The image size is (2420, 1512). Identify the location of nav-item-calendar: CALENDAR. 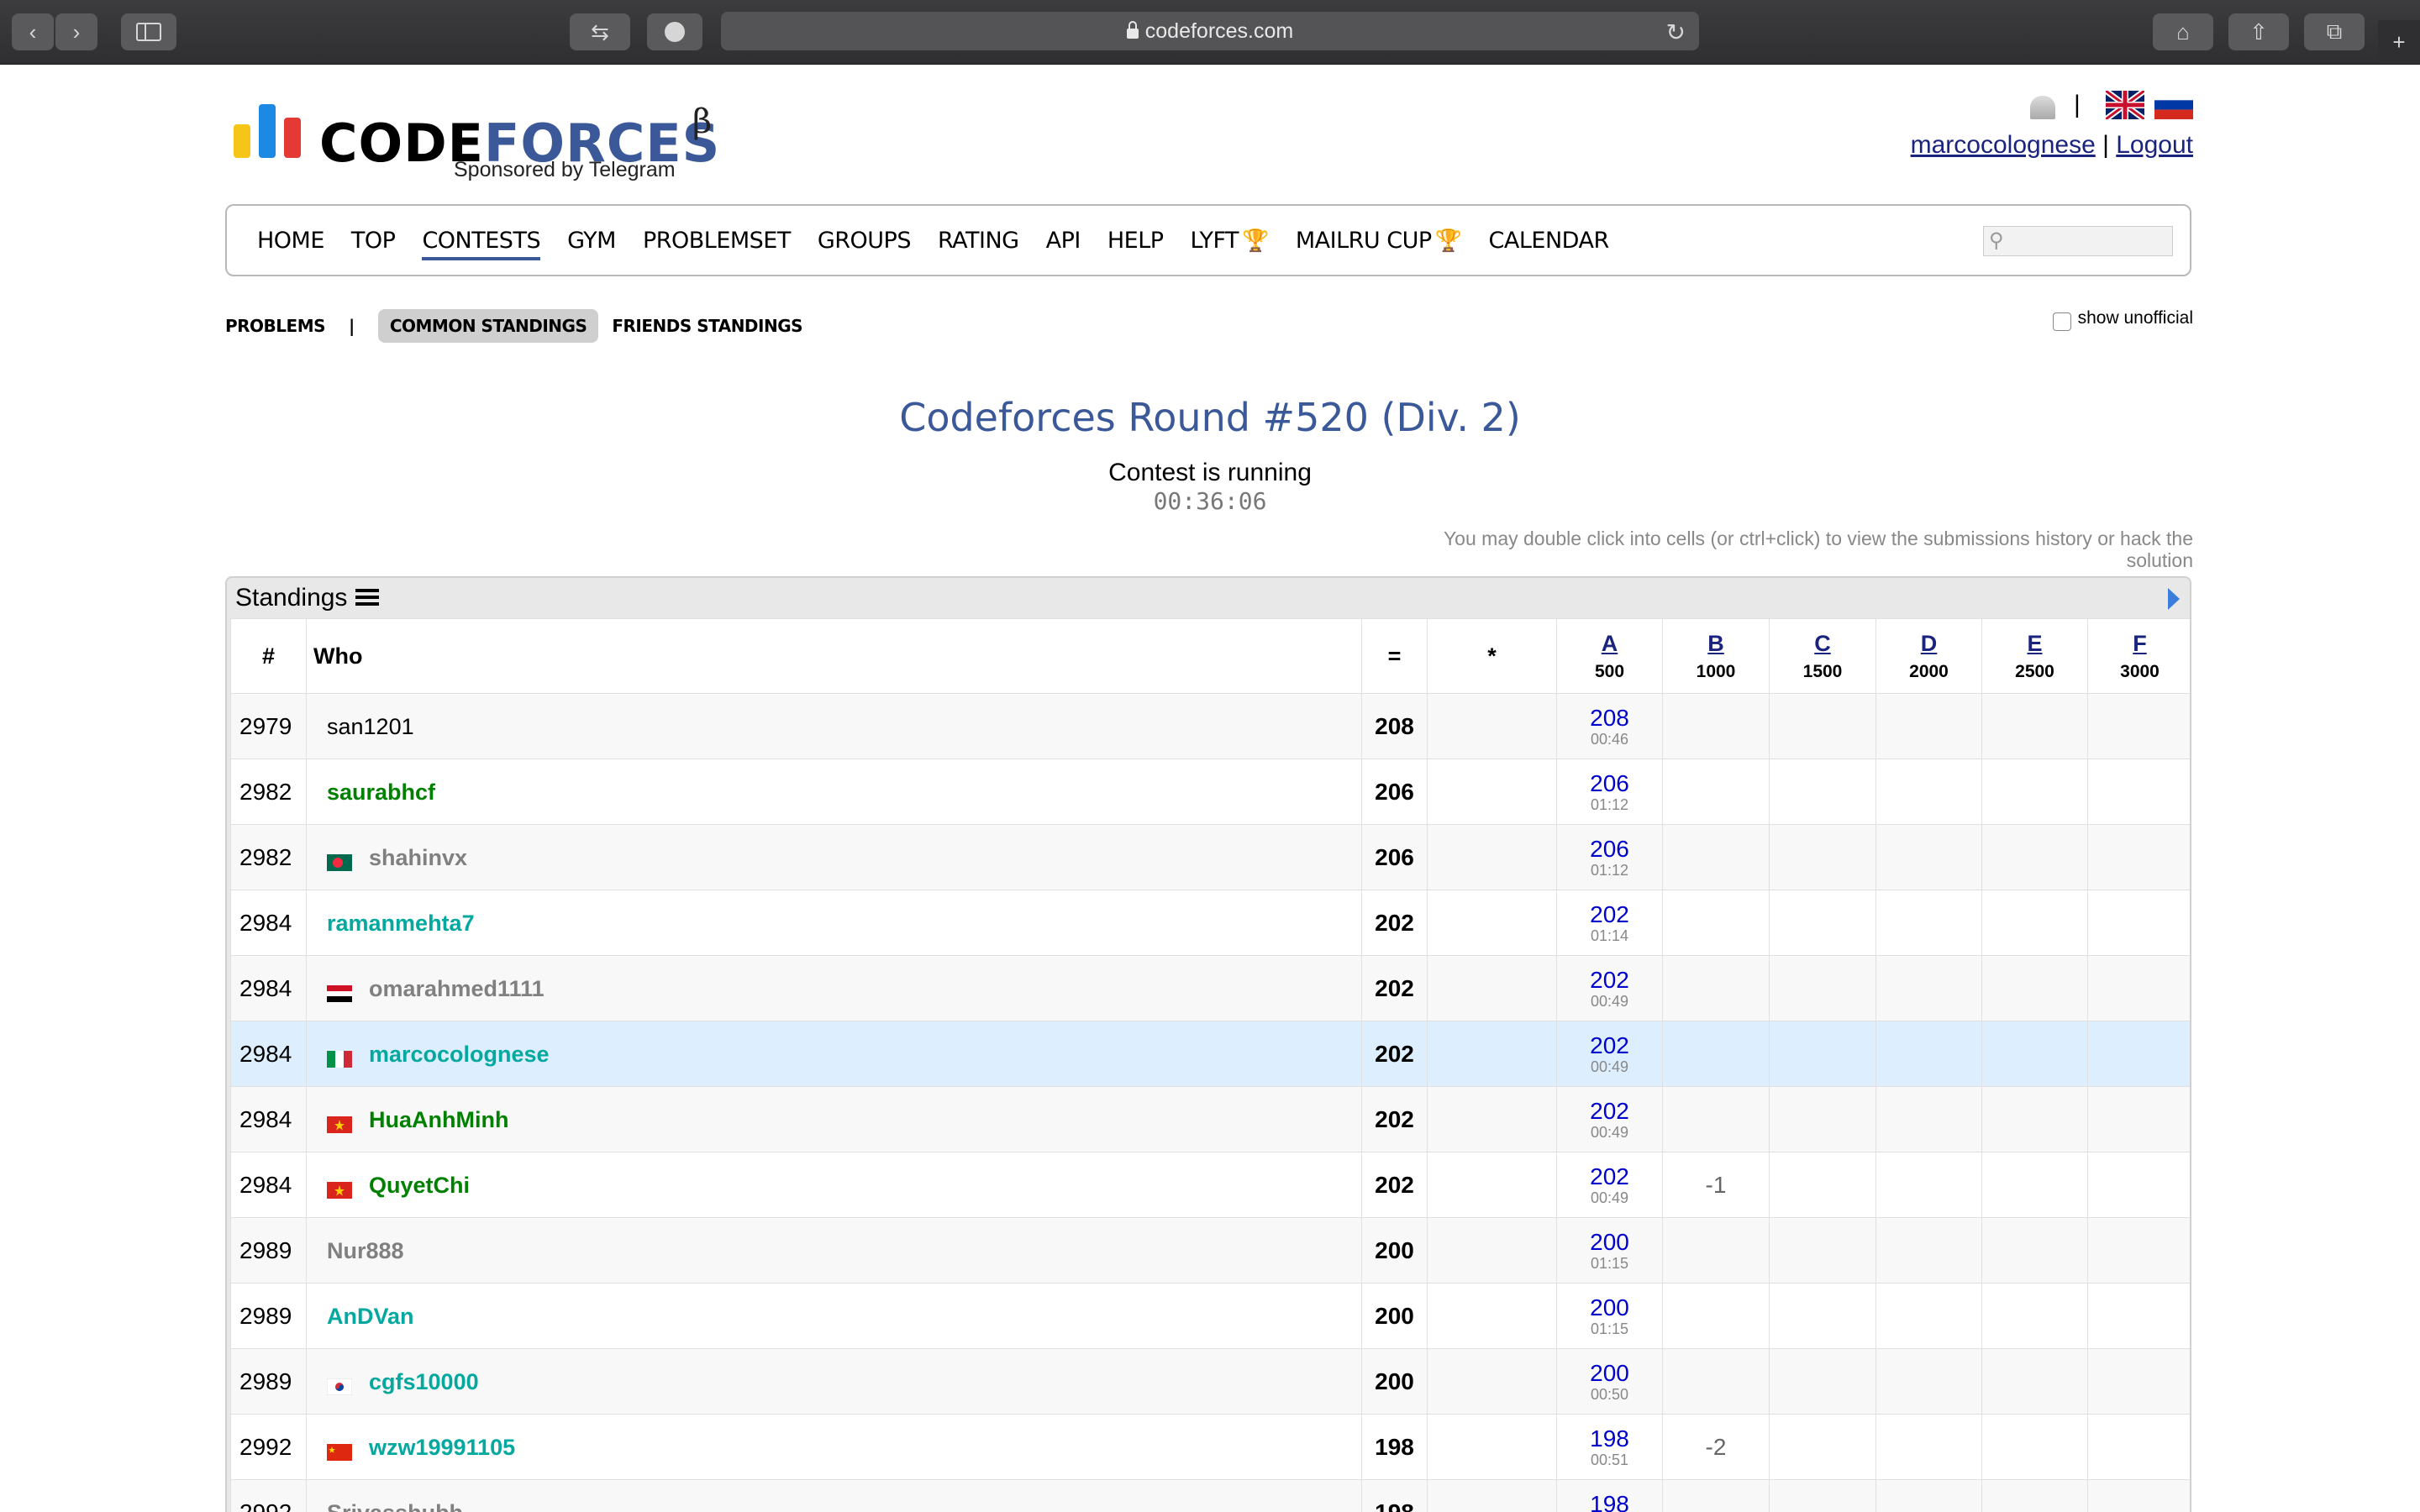
(1549, 244).